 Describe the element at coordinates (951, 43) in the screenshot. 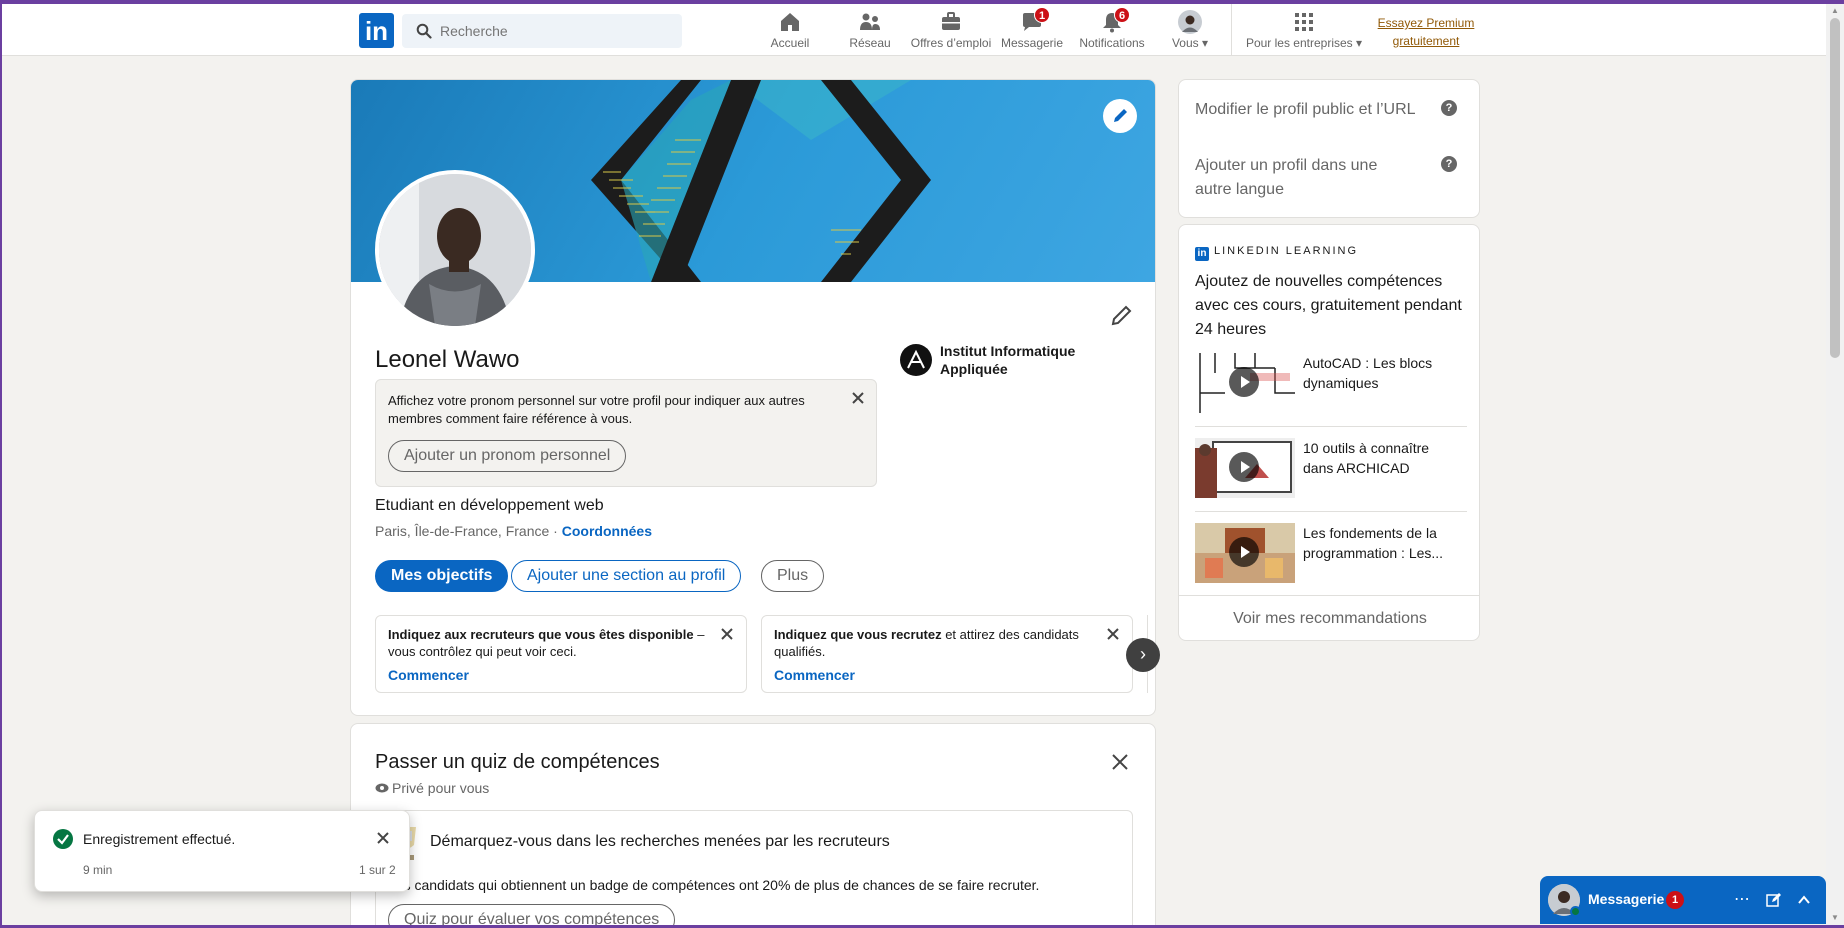

I see `nav-jobs-label: Offres d’emploi` at that location.